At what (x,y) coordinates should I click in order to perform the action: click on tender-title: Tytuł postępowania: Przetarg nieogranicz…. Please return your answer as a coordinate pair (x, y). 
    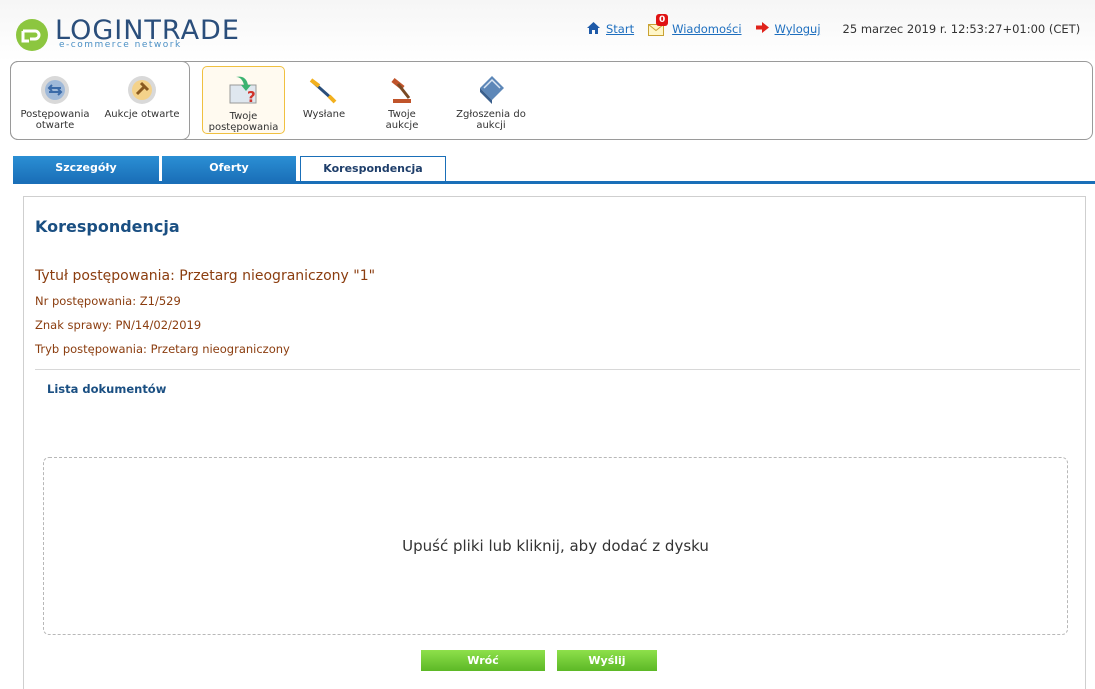
    Looking at the image, I should click on (205, 276).